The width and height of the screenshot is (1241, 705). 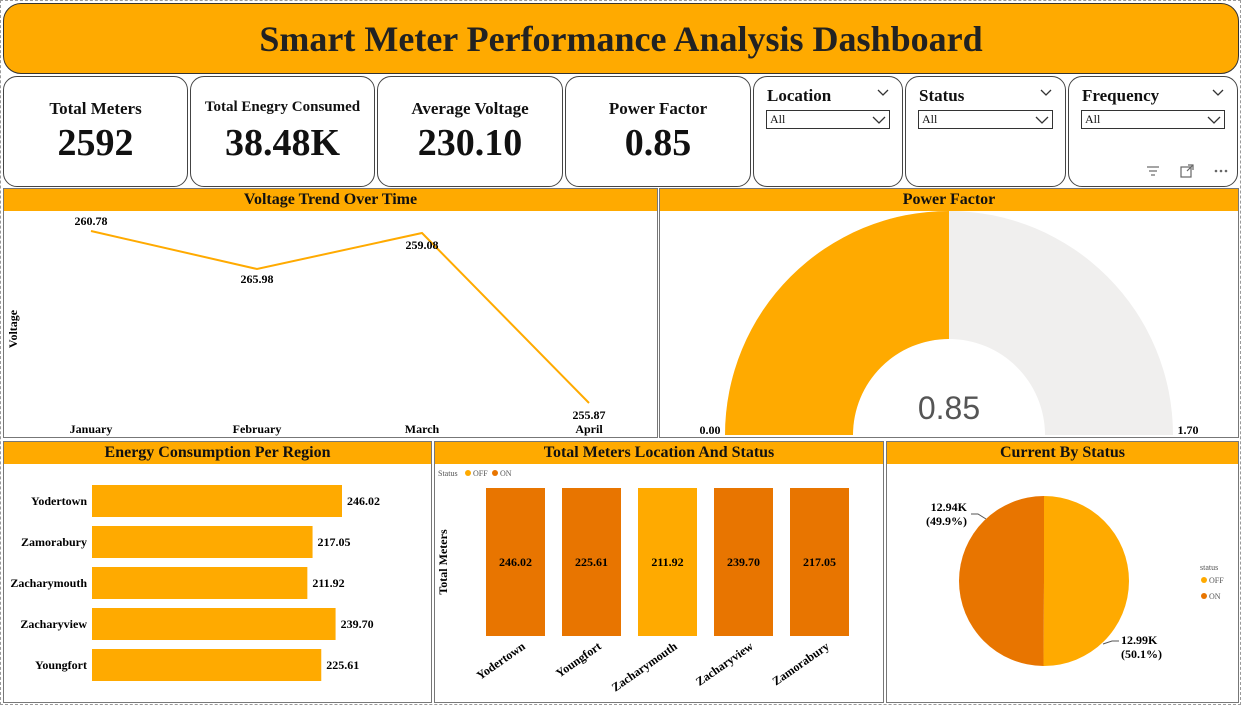 I want to click on data-label: 255.87, so click(x=589, y=415).